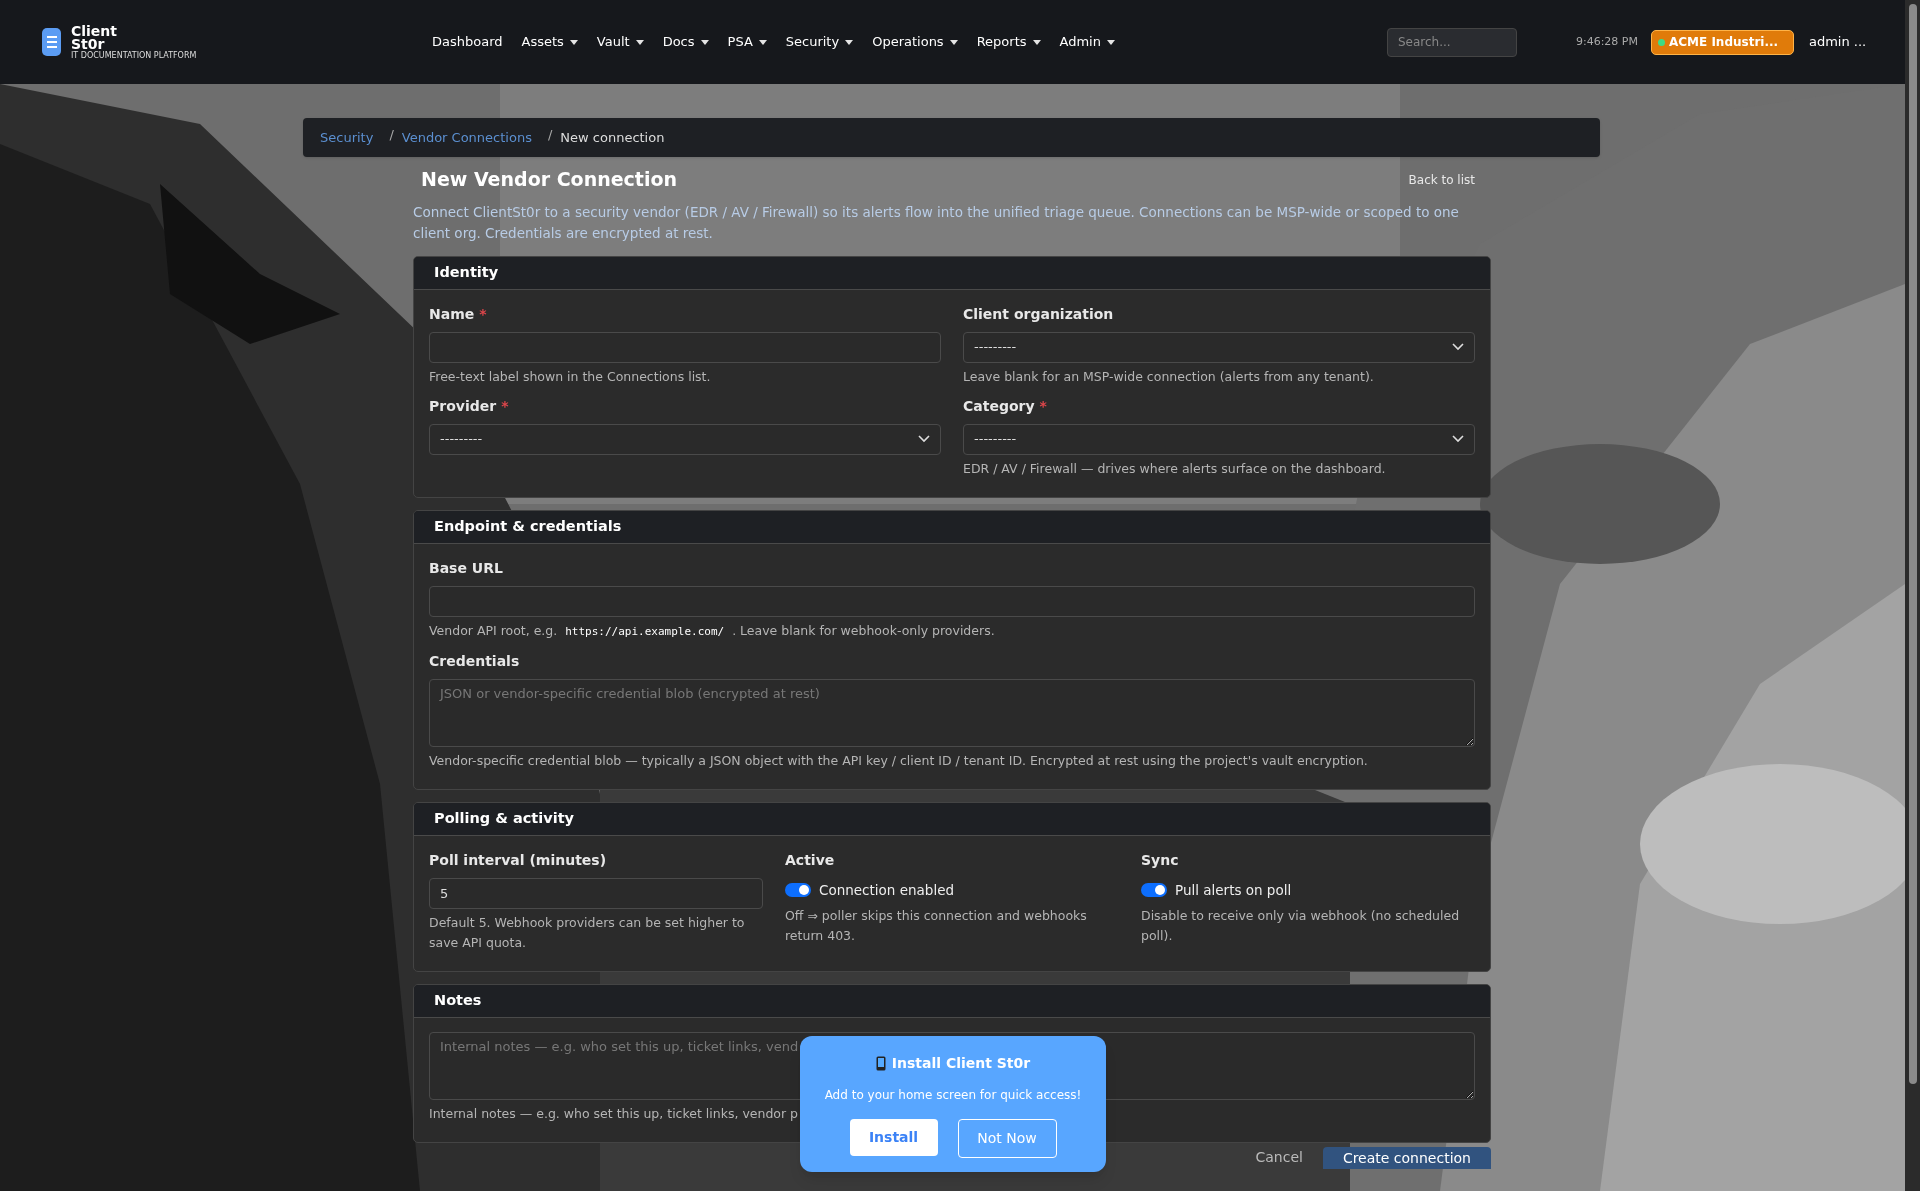 Image resolution: width=1920 pixels, height=1191 pixels. Describe the element at coordinates (1441, 180) in the screenshot. I see `back-link: Back to list` at that location.